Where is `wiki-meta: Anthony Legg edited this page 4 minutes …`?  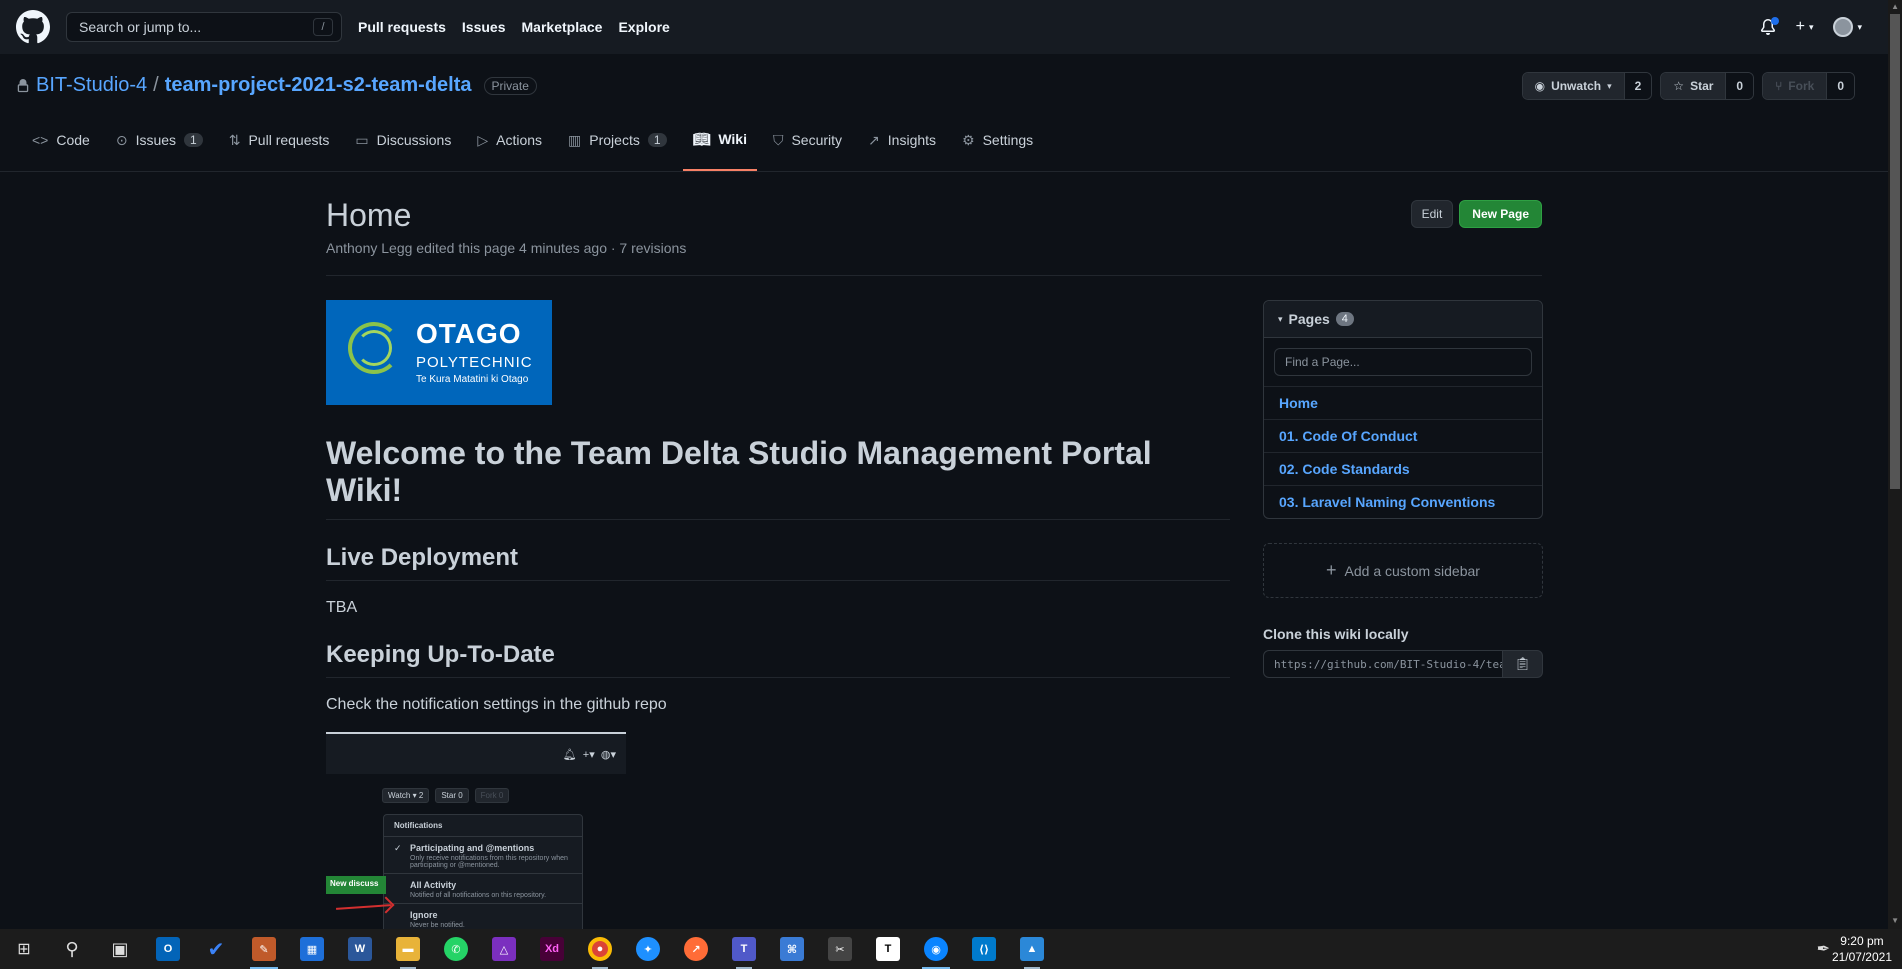 wiki-meta: Anthony Legg edited this page 4 minutes … is located at coordinates (506, 248).